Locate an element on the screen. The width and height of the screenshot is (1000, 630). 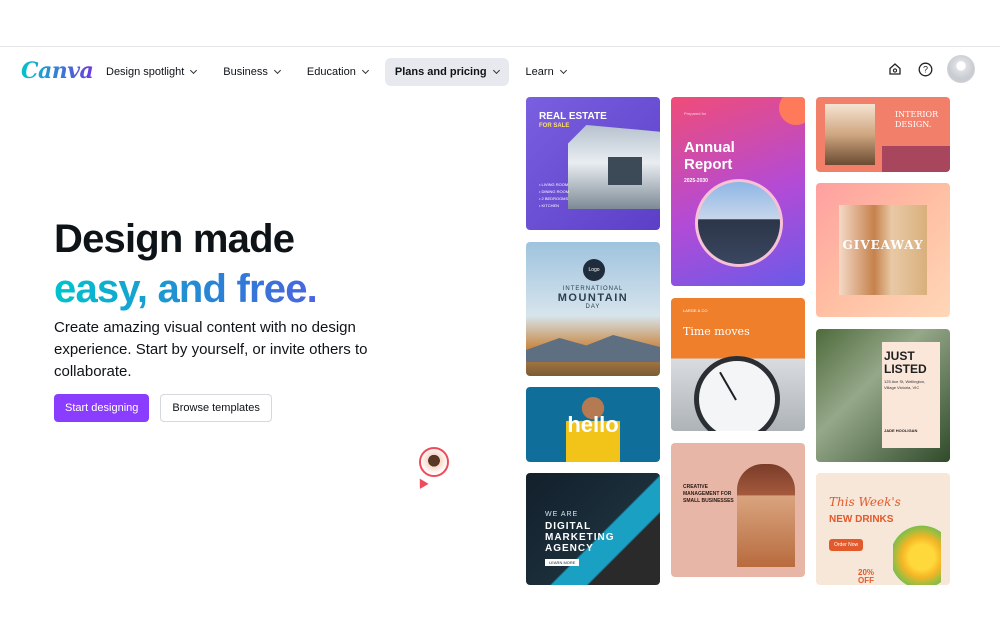
hero-buttons: Start designing Browse templates is located at coordinates (254, 408).